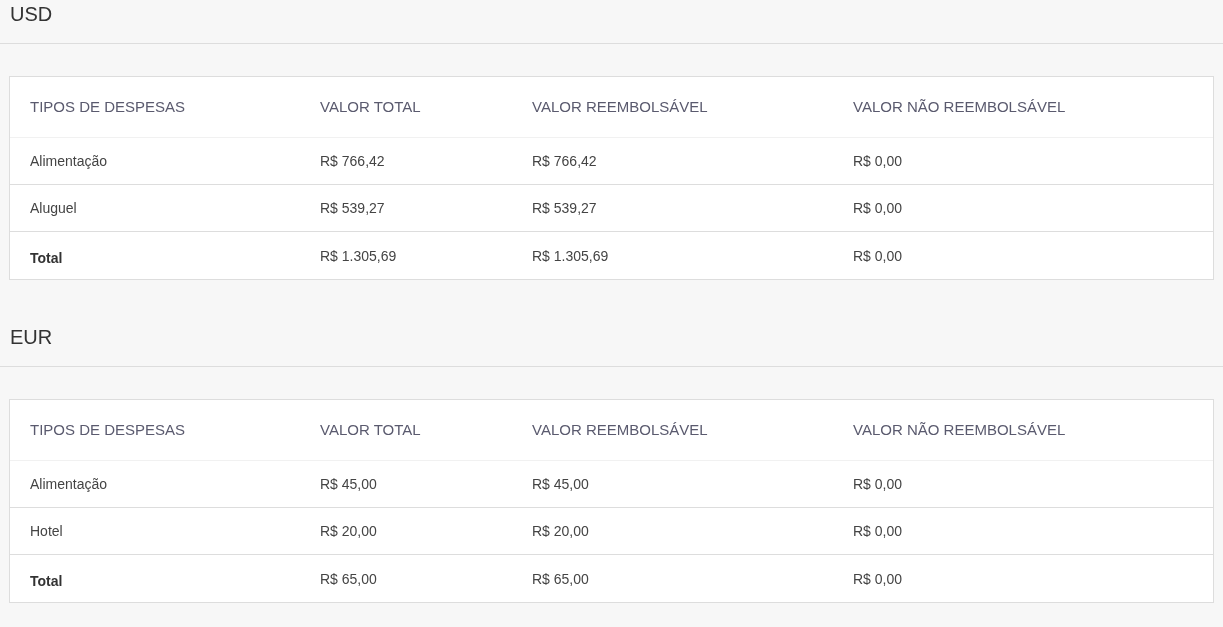 This screenshot has width=1223, height=627. I want to click on currency-heading: EUR, so click(31, 337).